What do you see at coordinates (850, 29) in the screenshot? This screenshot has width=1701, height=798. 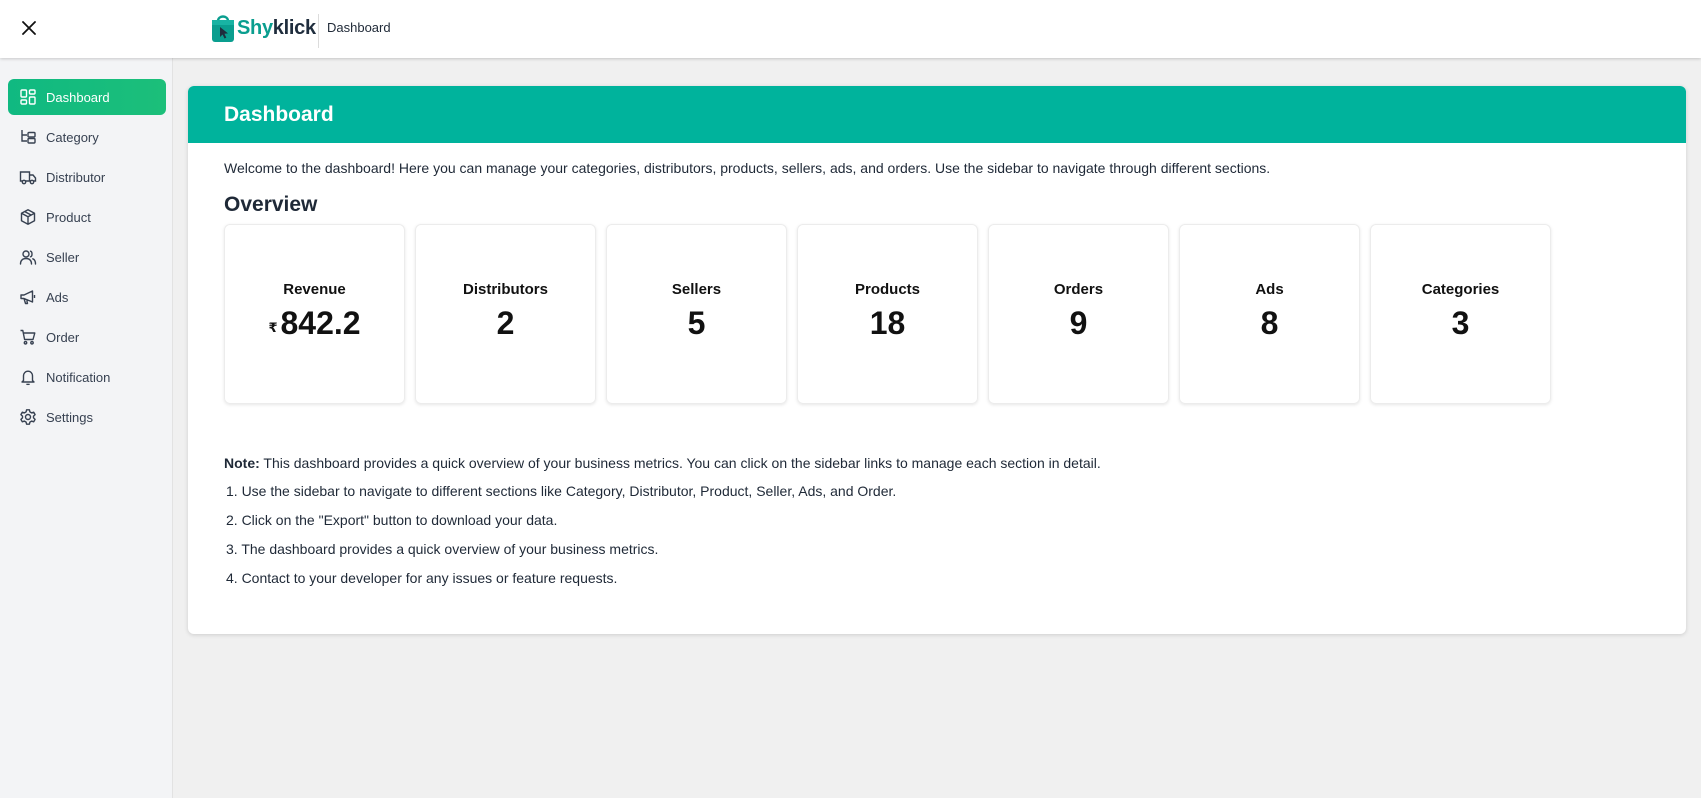 I see `top-header: Shyklick Dashboard` at bounding box center [850, 29].